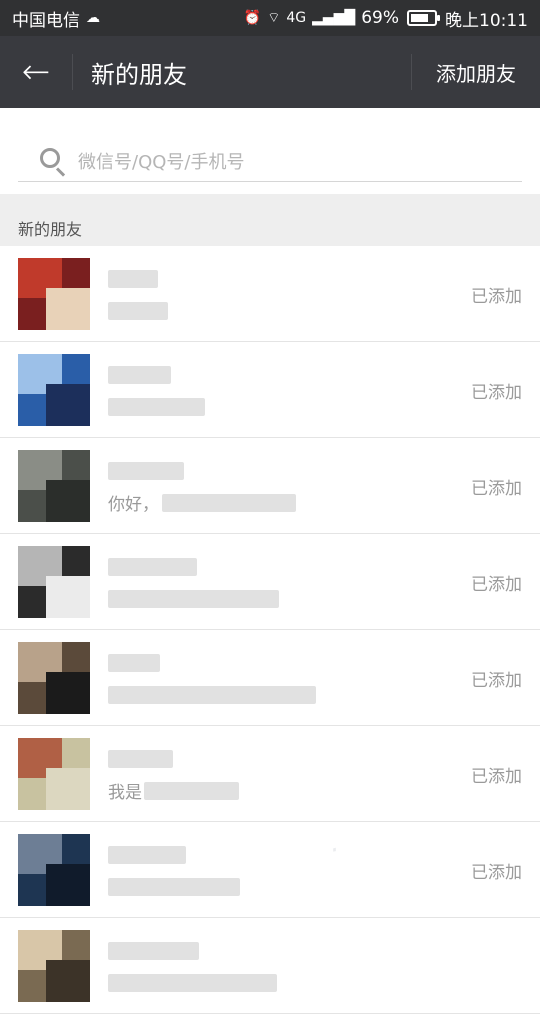 The width and height of the screenshot is (540, 1014). I want to click on wifi-icon: ⌔, so click(274, 18).